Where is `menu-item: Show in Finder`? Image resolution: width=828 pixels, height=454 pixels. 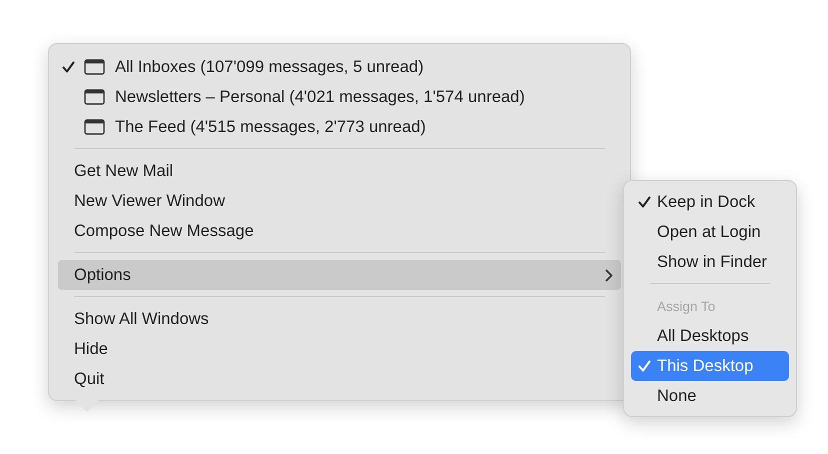
menu-item: Show in Finder is located at coordinates (710, 262).